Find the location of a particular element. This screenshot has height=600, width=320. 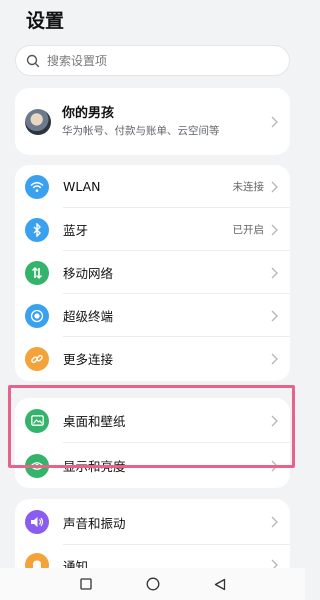

bluetooth-icon is located at coordinates (37, 229).